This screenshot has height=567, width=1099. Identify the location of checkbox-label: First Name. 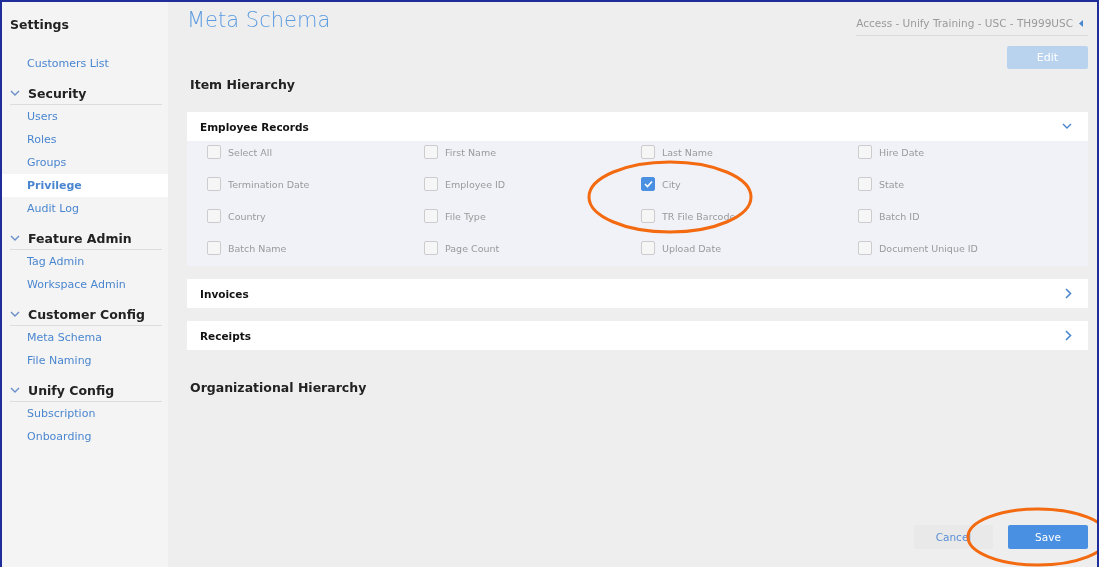
(471, 152).